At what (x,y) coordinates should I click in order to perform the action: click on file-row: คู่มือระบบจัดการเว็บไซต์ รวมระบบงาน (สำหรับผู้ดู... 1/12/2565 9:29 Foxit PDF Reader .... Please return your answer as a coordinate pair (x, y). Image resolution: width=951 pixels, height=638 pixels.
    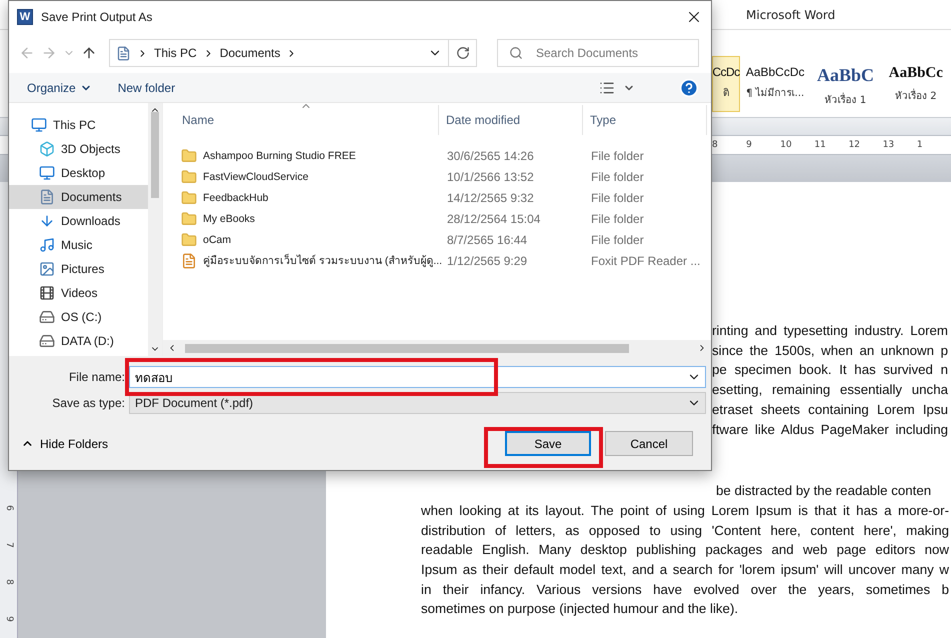
    Looking at the image, I should click on (437, 260).